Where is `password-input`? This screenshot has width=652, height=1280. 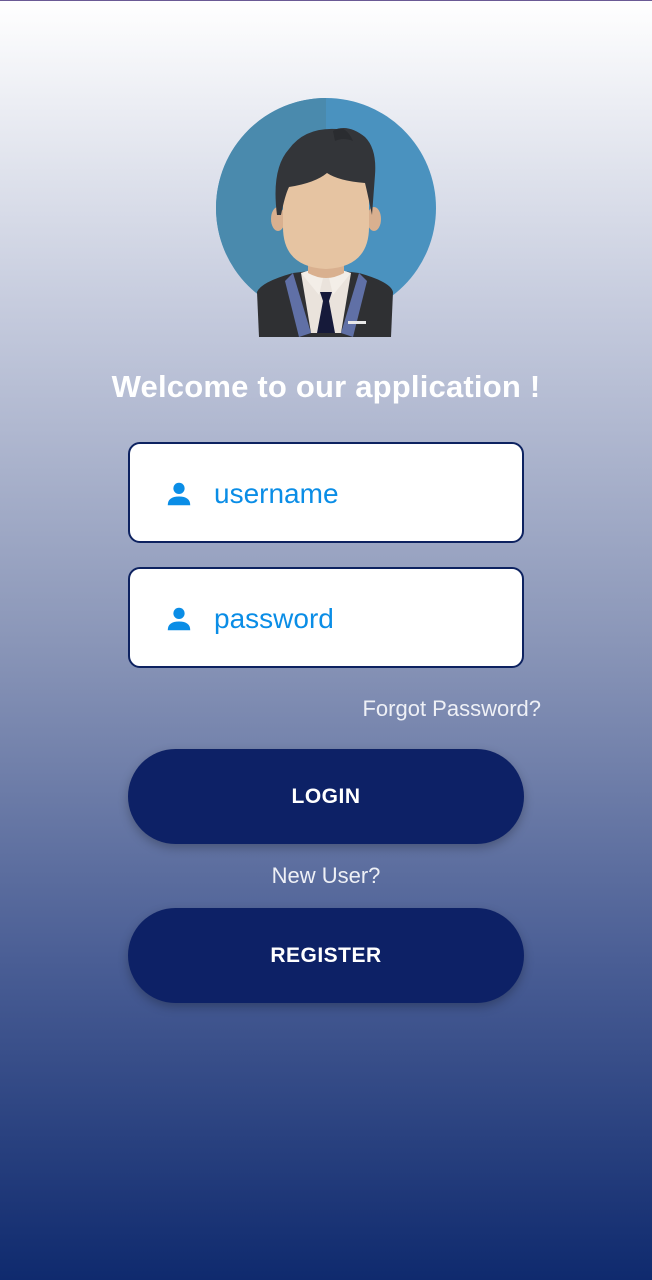
password-input is located at coordinates (359, 619).